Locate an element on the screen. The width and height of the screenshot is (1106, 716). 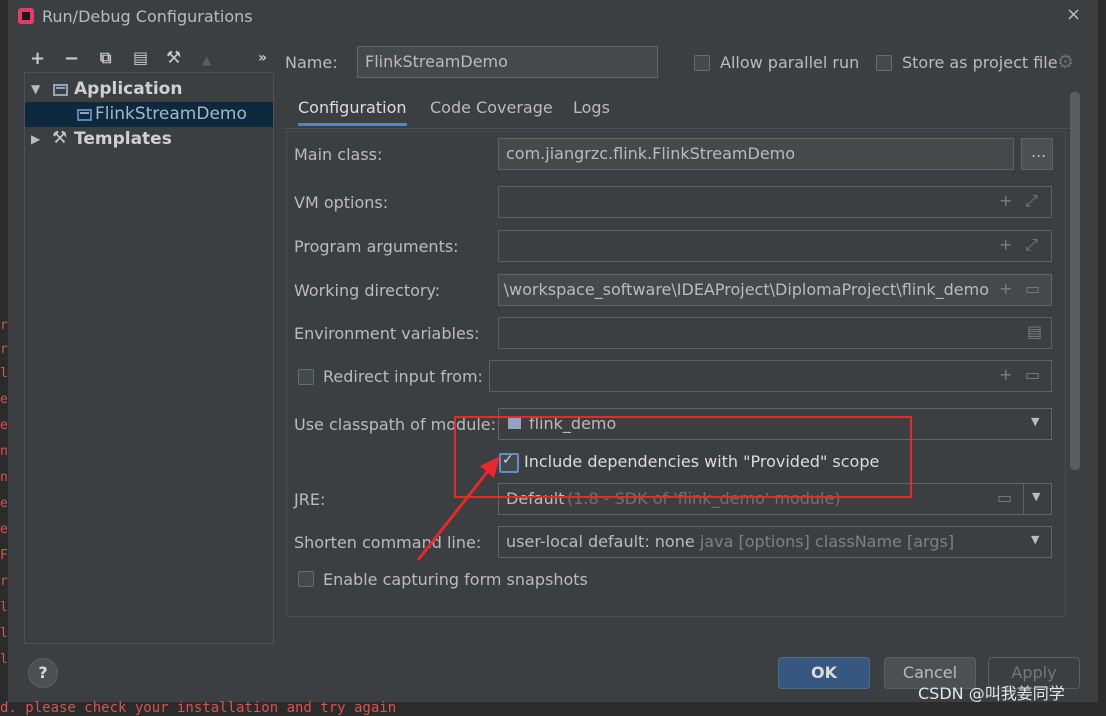
save-icon: ▤ is located at coordinates (140, 57).